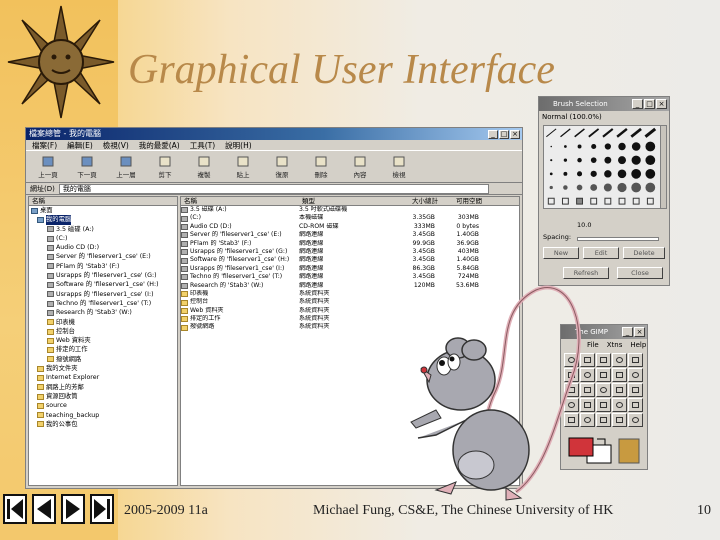  What do you see at coordinates (48, 167) in the screenshot?
I see `toolbar-button: 上一頁` at bounding box center [48, 167].